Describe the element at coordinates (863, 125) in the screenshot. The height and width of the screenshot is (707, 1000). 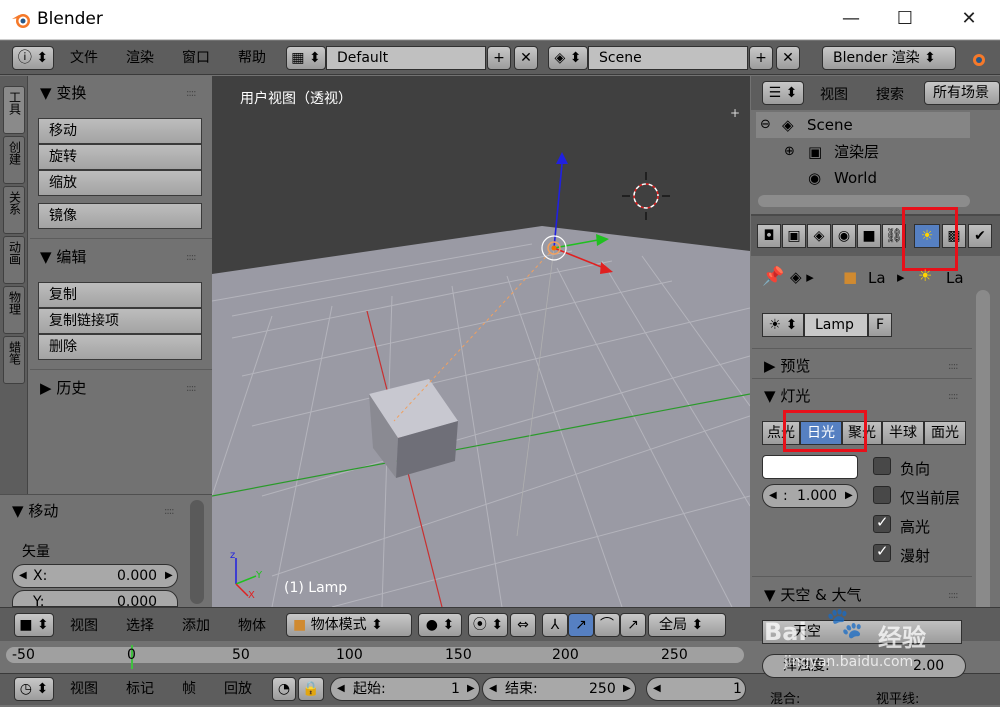
I see `outliner-row-scene: ⊖ ◈ Scene` at that location.